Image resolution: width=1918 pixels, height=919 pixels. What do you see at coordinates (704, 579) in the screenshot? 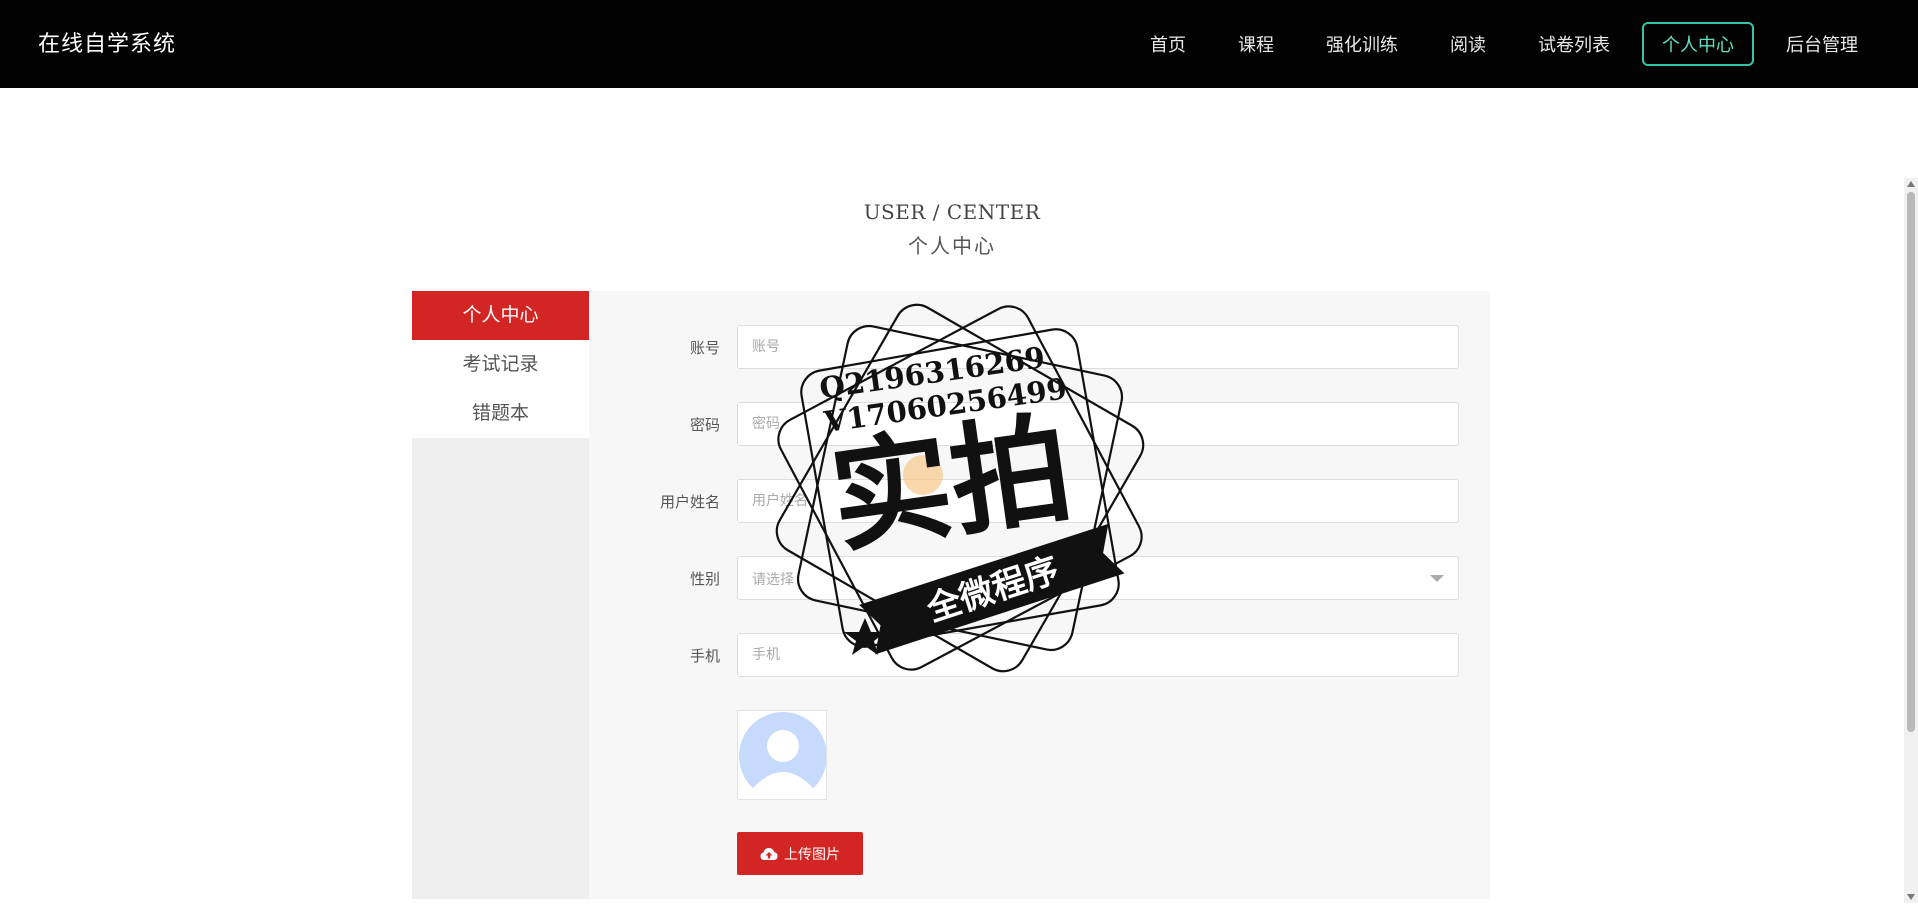
I see `gender-label: 性别` at bounding box center [704, 579].